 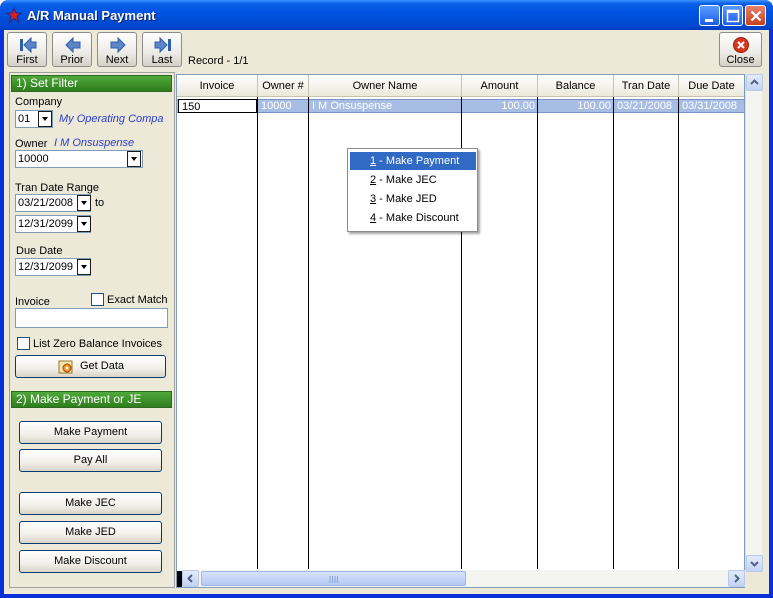 I want to click on owner-label: Owner, so click(x=31, y=144).